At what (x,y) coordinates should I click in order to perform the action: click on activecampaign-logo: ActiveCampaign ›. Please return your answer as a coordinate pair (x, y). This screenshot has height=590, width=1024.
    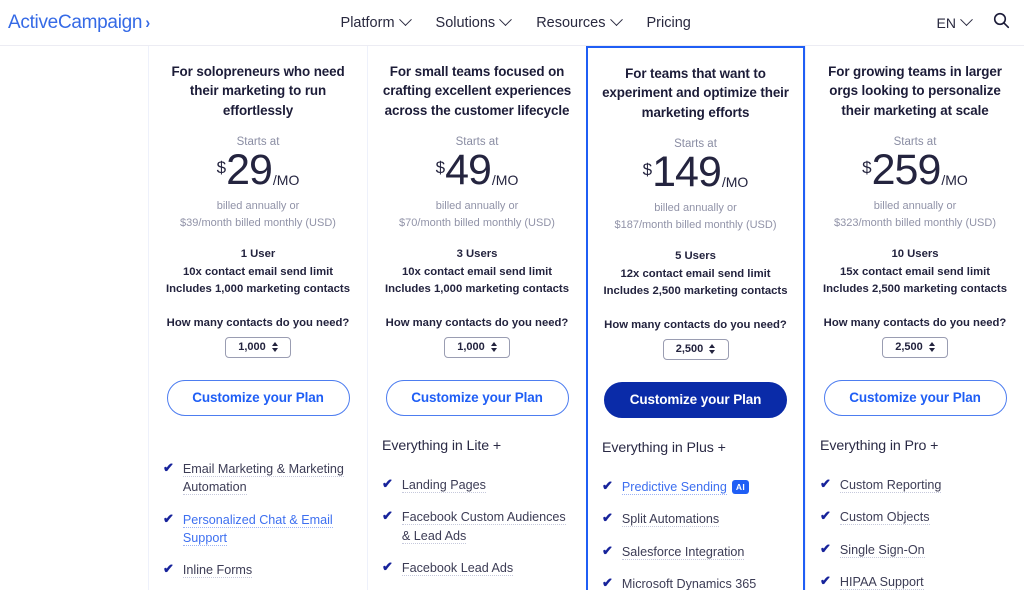
    Looking at the image, I should click on (79, 23).